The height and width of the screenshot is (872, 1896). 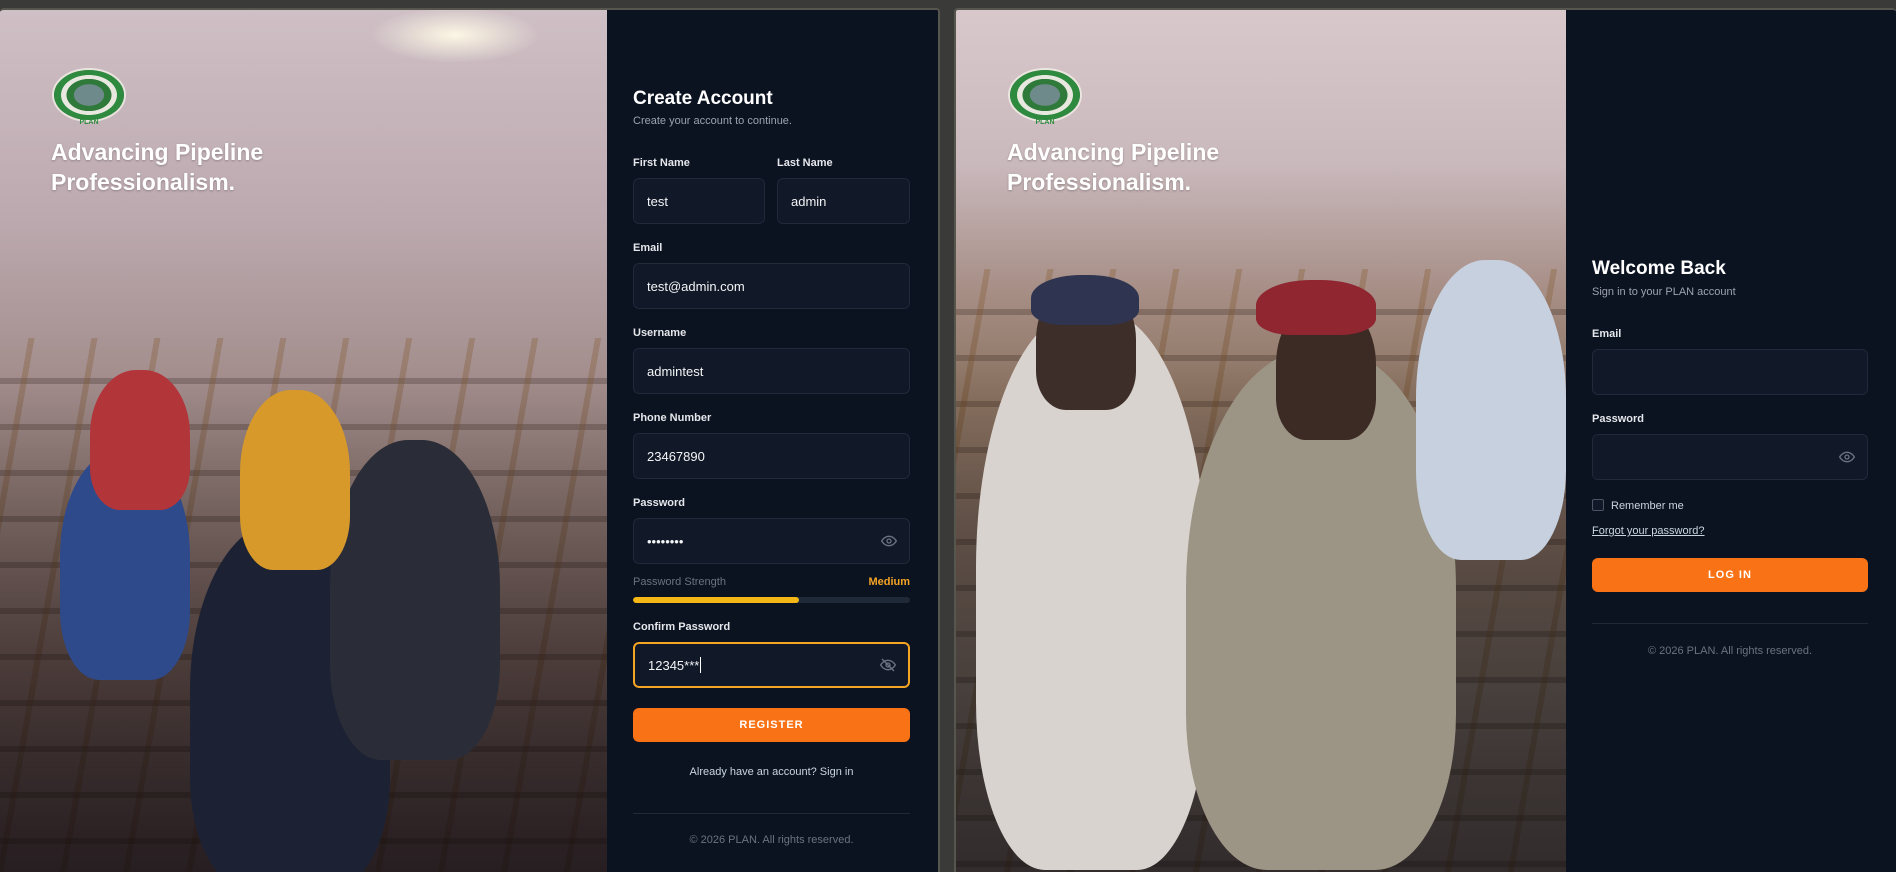 I want to click on form-title: Create Account, so click(x=703, y=98).